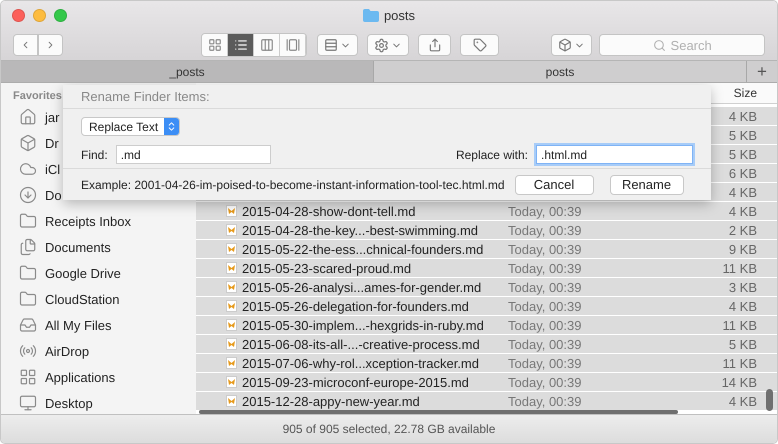  I want to click on file-name: 2015-07-06-why-rol...xception-tracker.md, so click(360, 363).